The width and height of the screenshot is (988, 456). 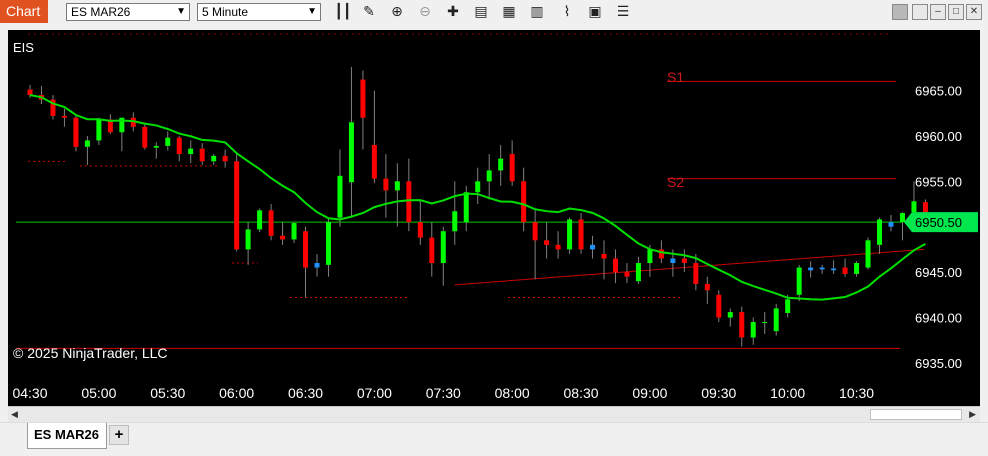 What do you see at coordinates (509, 12) in the screenshot?
I see `indicators-icon: ▦` at bounding box center [509, 12].